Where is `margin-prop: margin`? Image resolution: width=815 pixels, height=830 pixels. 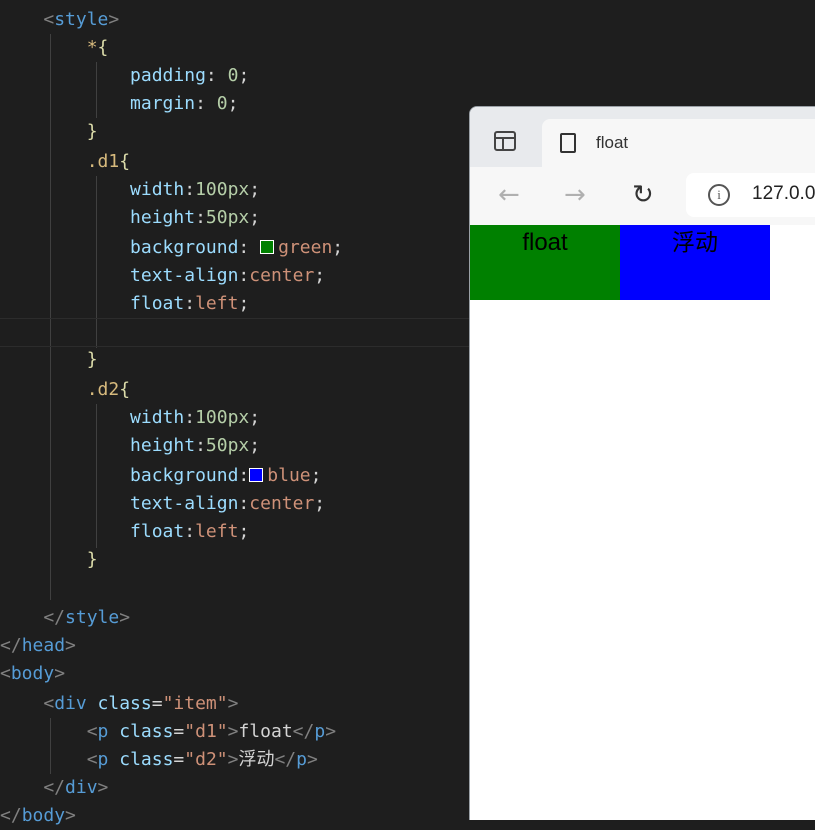 margin-prop: margin is located at coordinates (163, 103).